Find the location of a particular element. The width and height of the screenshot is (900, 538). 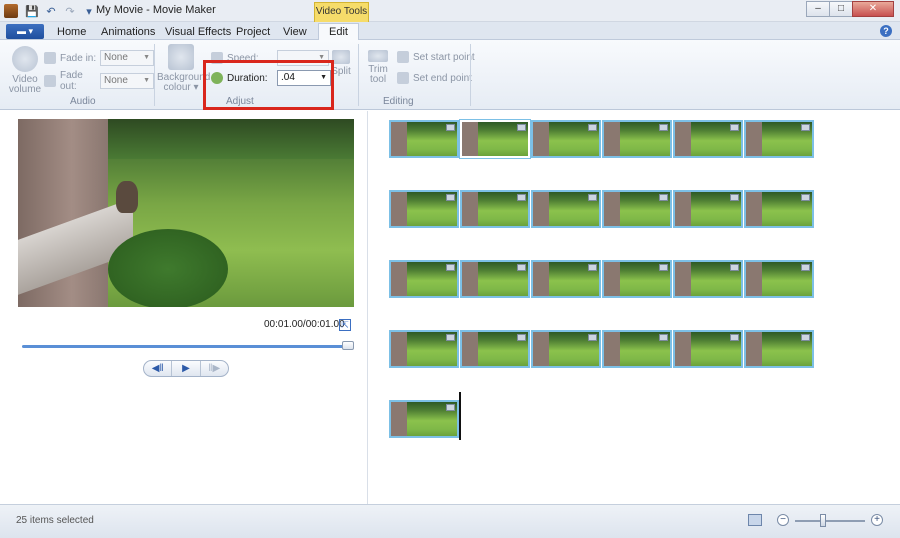

tab-edit: Edit is located at coordinates (338, 32).